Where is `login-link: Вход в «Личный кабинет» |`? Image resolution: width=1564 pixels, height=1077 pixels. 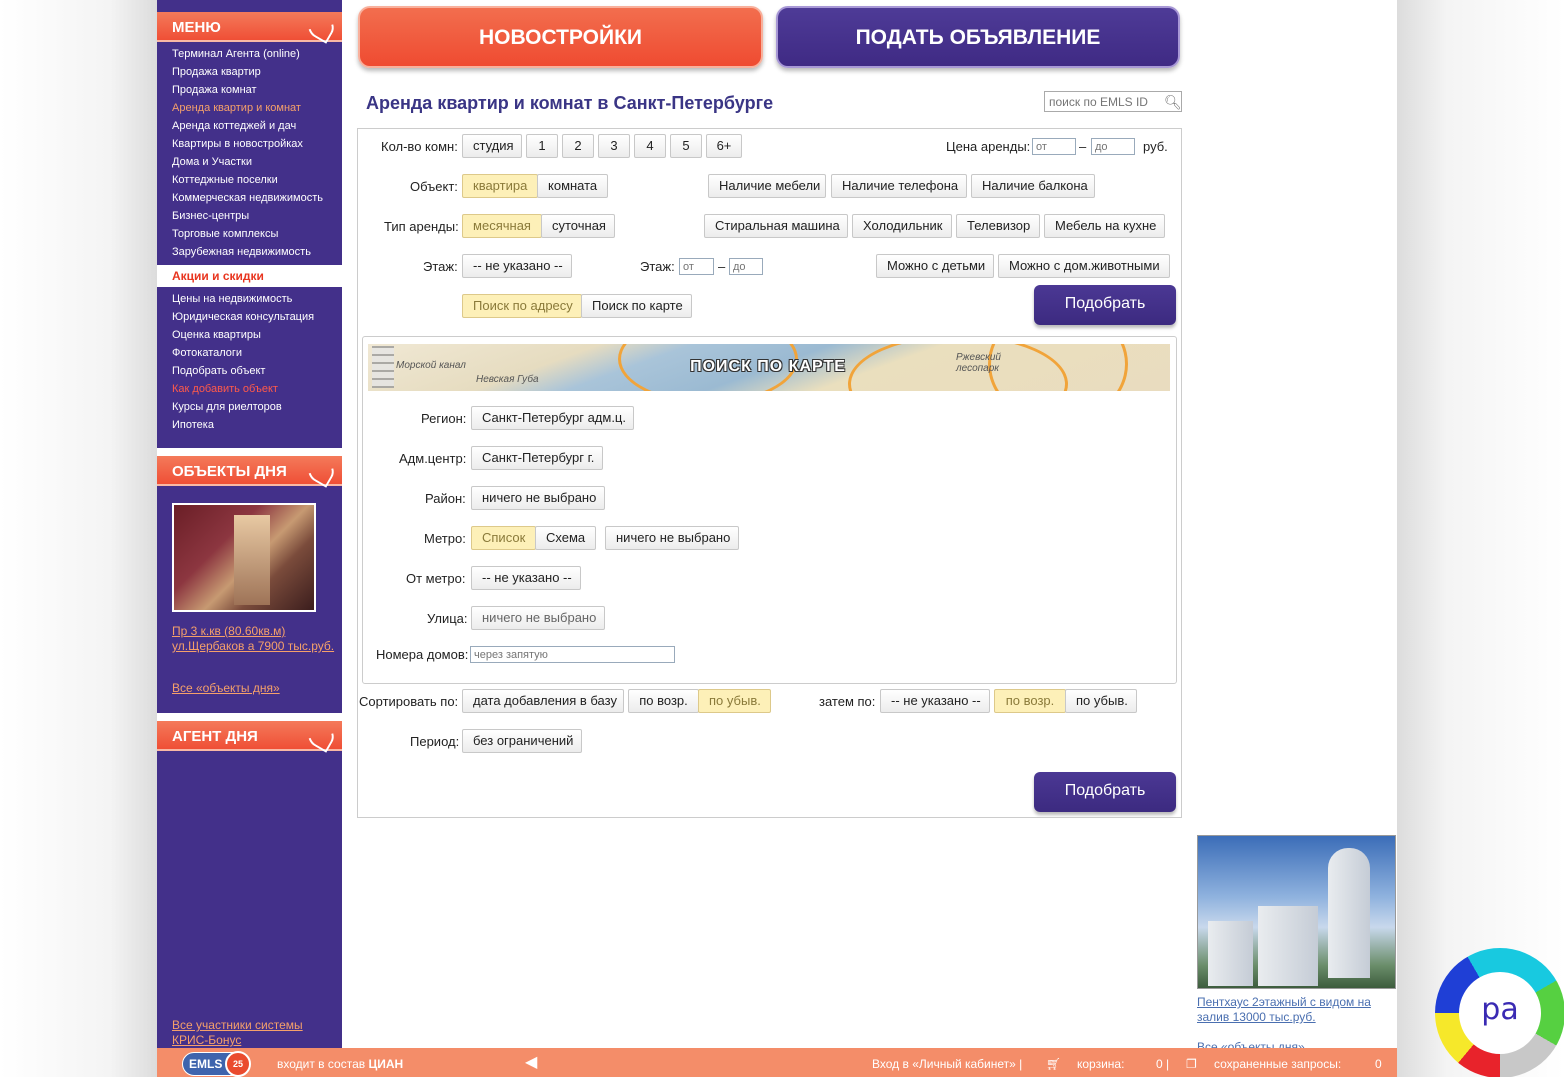
login-link: Вход в «Личный кабинет» | is located at coordinates (947, 1064).